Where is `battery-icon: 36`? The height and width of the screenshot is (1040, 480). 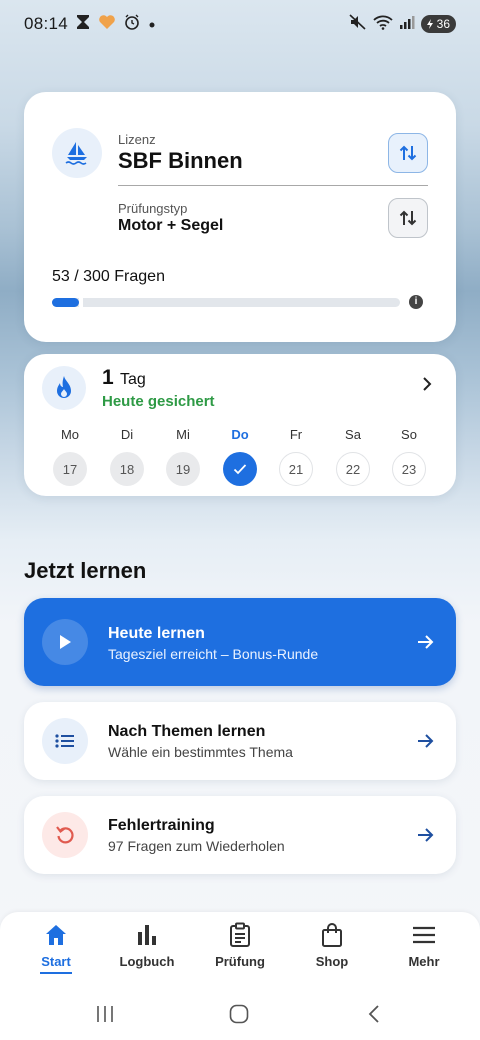 battery-icon: 36 is located at coordinates (438, 24).